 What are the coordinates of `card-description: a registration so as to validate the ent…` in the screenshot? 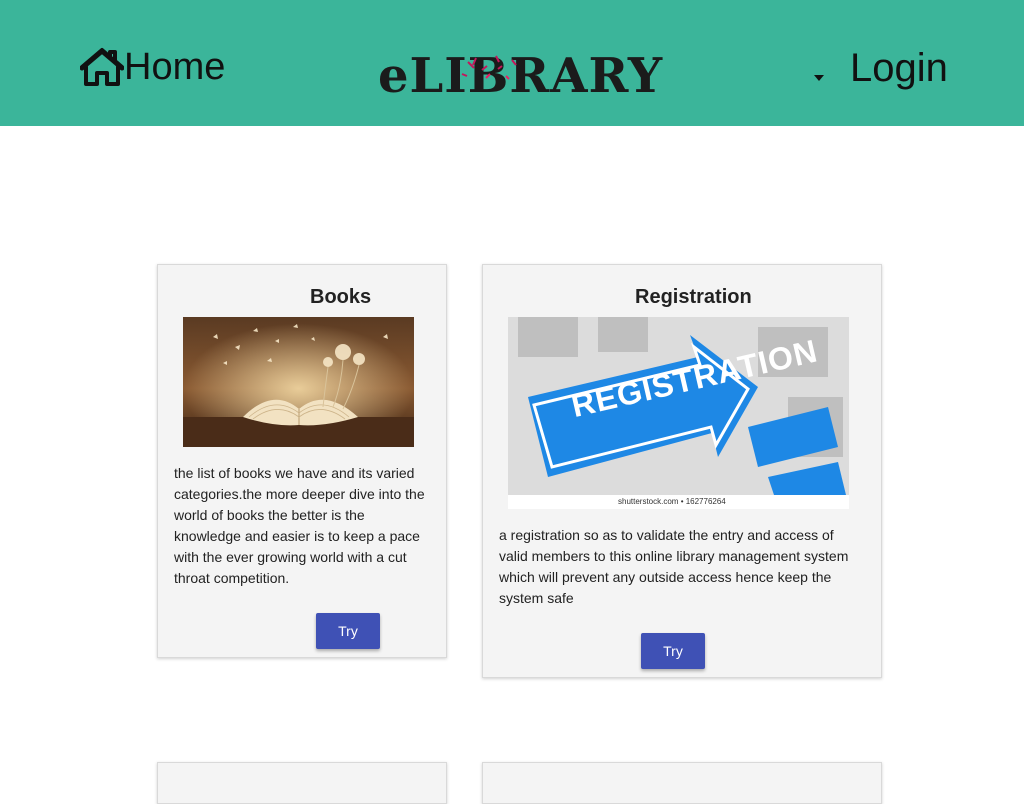 It's located at (674, 566).